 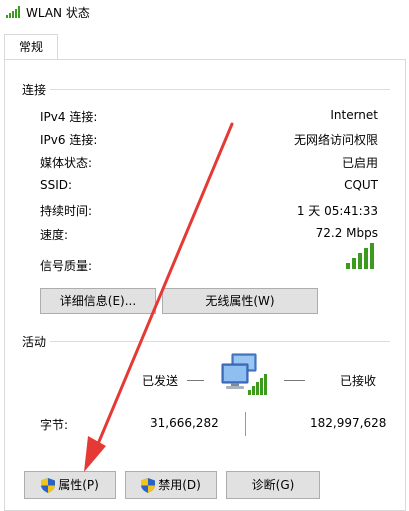 What do you see at coordinates (13, 12) in the screenshot?
I see `wifi-signal-icon` at bounding box center [13, 12].